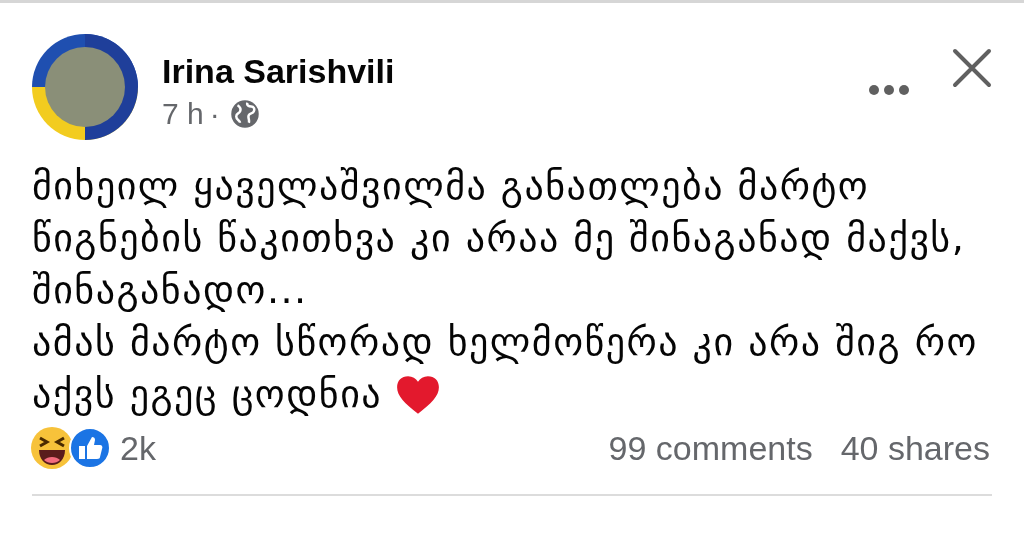  What do you see at coordinates (505, 342) in the screenshot?
I see `post-text: ამას მარტო სწორად ხელმოწერა კი არა შიგ რო` at bounding box center [505, 342].